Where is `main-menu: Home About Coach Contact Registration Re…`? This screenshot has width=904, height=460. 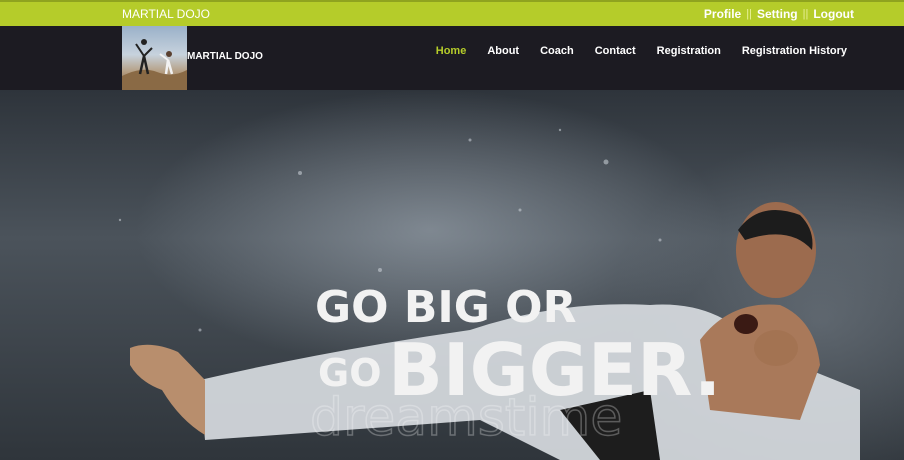
main-menu: Home About Coach Contact Registration Re… is located at coordinates (631, 51).